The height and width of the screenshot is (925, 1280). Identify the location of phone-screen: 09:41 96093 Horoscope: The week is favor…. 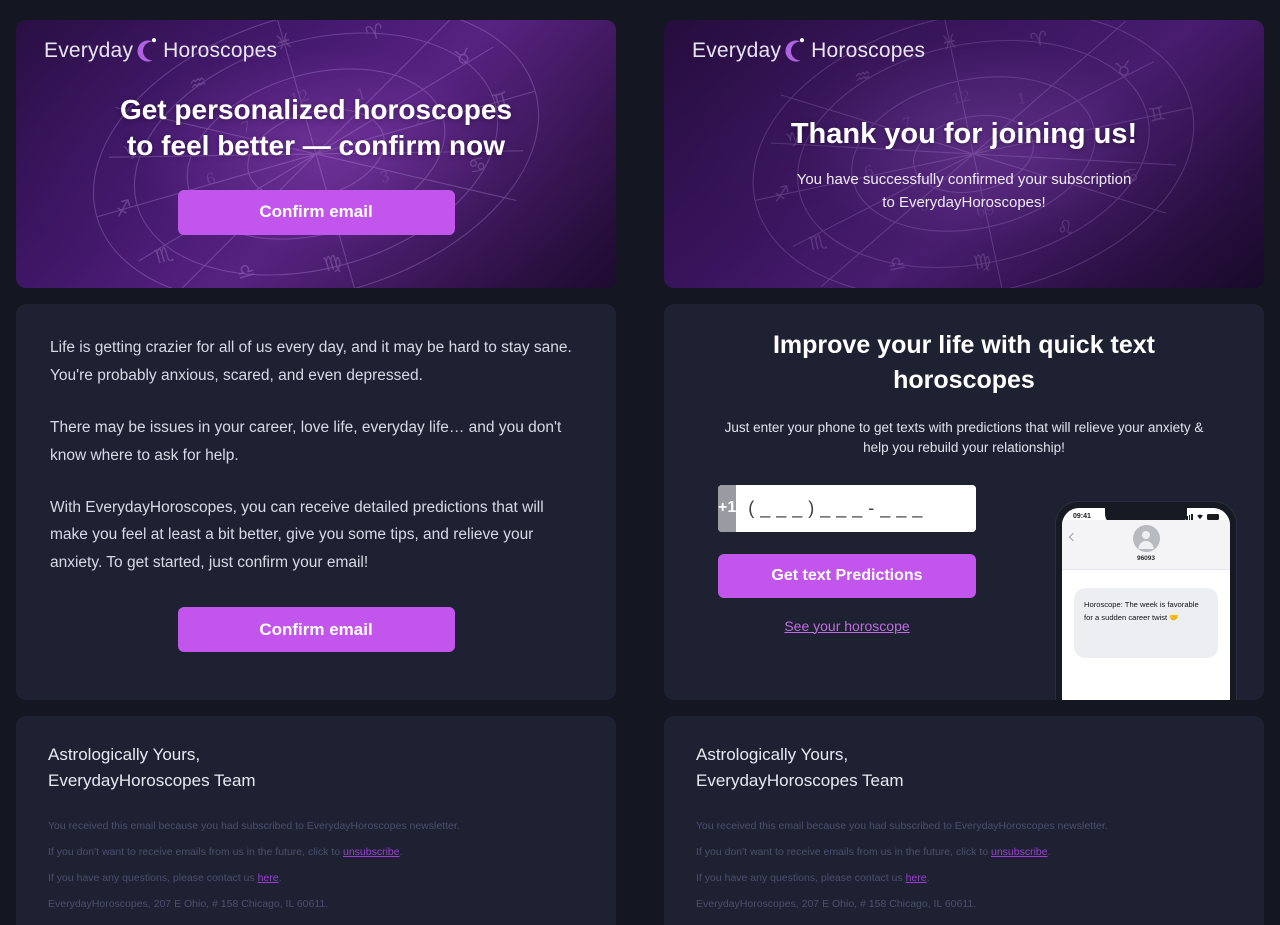
(1146, 604).